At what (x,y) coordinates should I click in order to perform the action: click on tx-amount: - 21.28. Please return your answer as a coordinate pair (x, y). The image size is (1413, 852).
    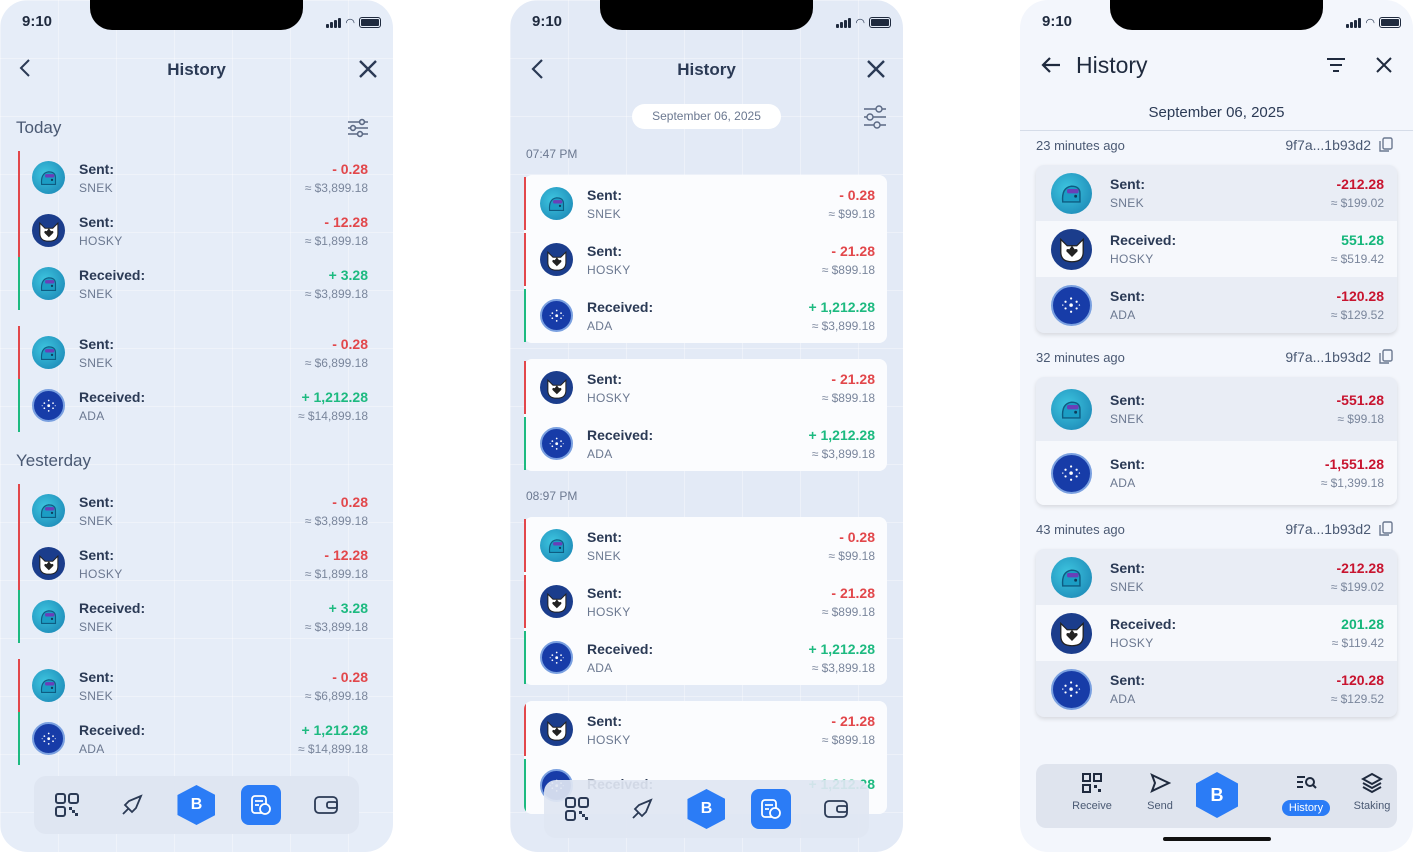
    Looking at the image, I should click on (853, 250).